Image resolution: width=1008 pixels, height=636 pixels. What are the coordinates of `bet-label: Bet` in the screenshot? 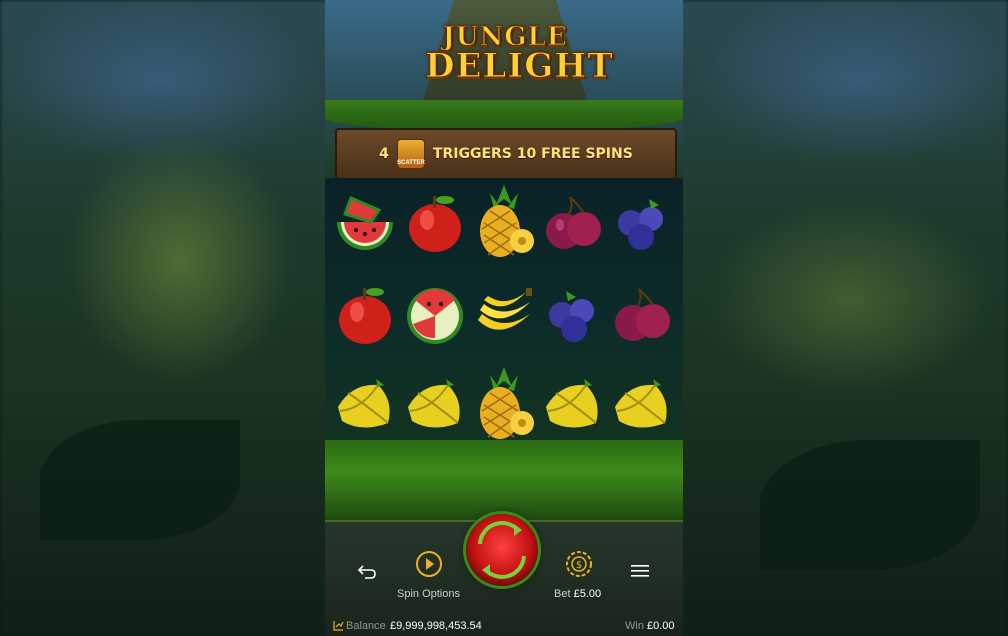 It's located at (562, 594).